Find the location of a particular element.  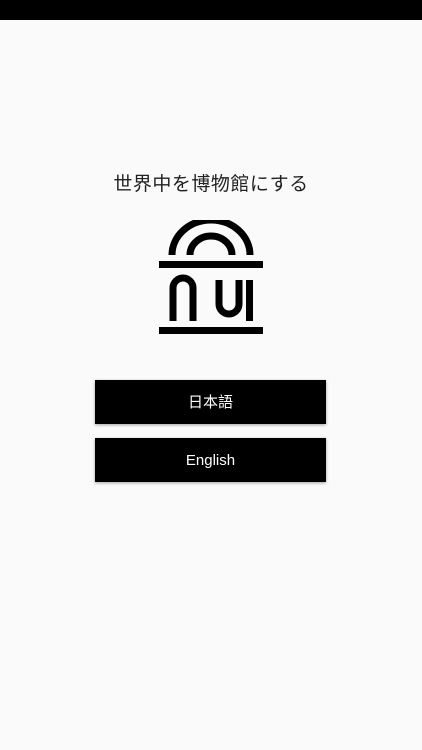

english-language-button: English is located at coordinates (210, 460).